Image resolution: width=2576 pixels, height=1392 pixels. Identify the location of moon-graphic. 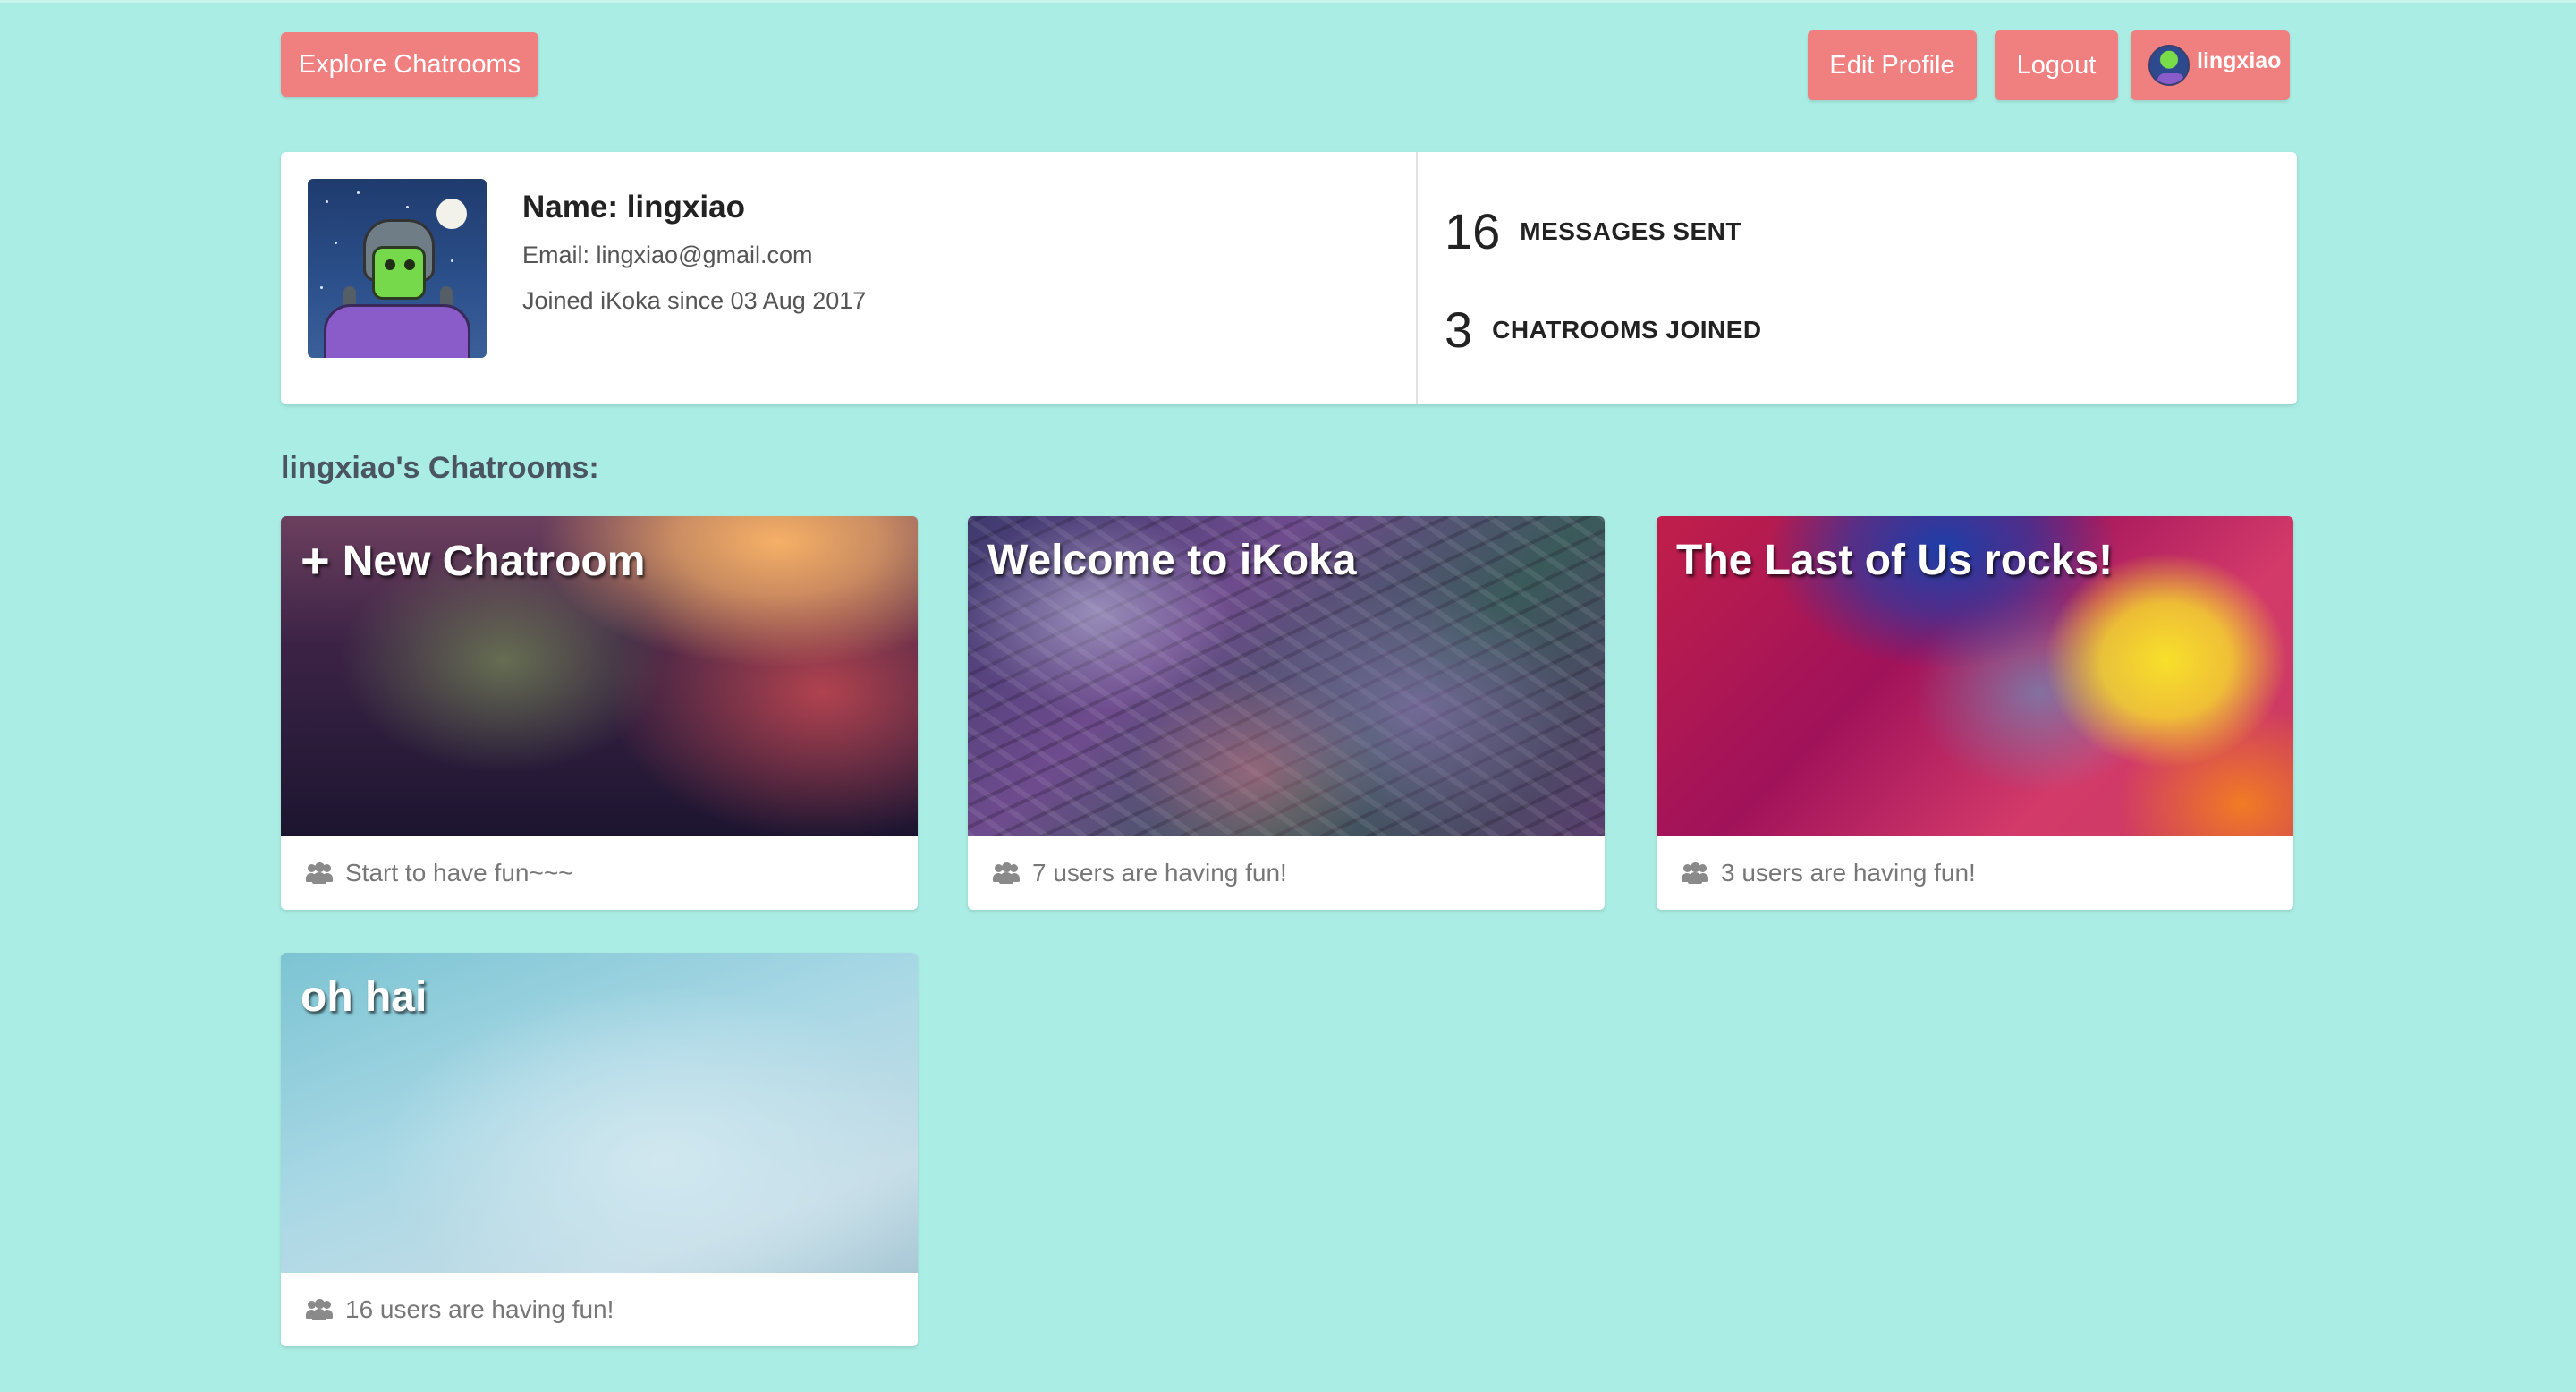
(451, 214).